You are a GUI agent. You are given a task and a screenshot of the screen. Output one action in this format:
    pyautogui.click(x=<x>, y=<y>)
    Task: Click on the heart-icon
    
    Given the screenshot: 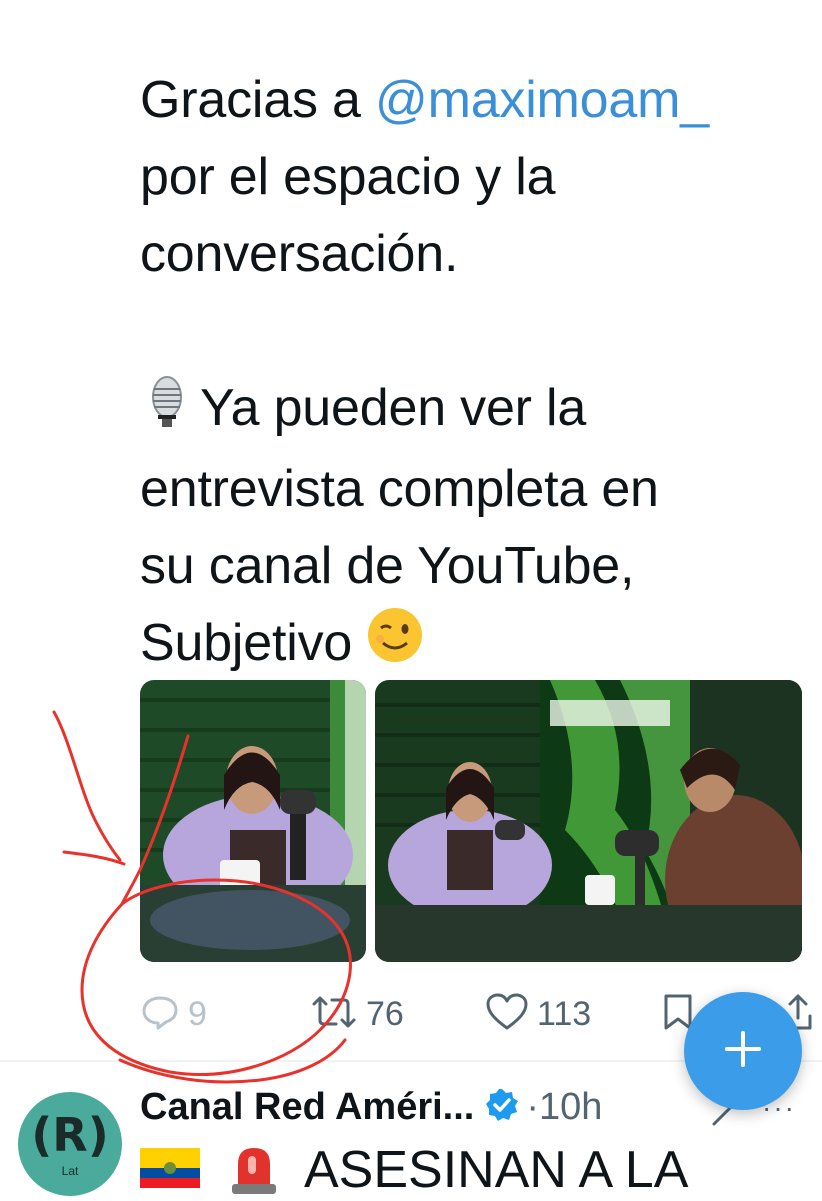 What is the action you would take?
    pyautogui.click(x=507, y=1014)
    